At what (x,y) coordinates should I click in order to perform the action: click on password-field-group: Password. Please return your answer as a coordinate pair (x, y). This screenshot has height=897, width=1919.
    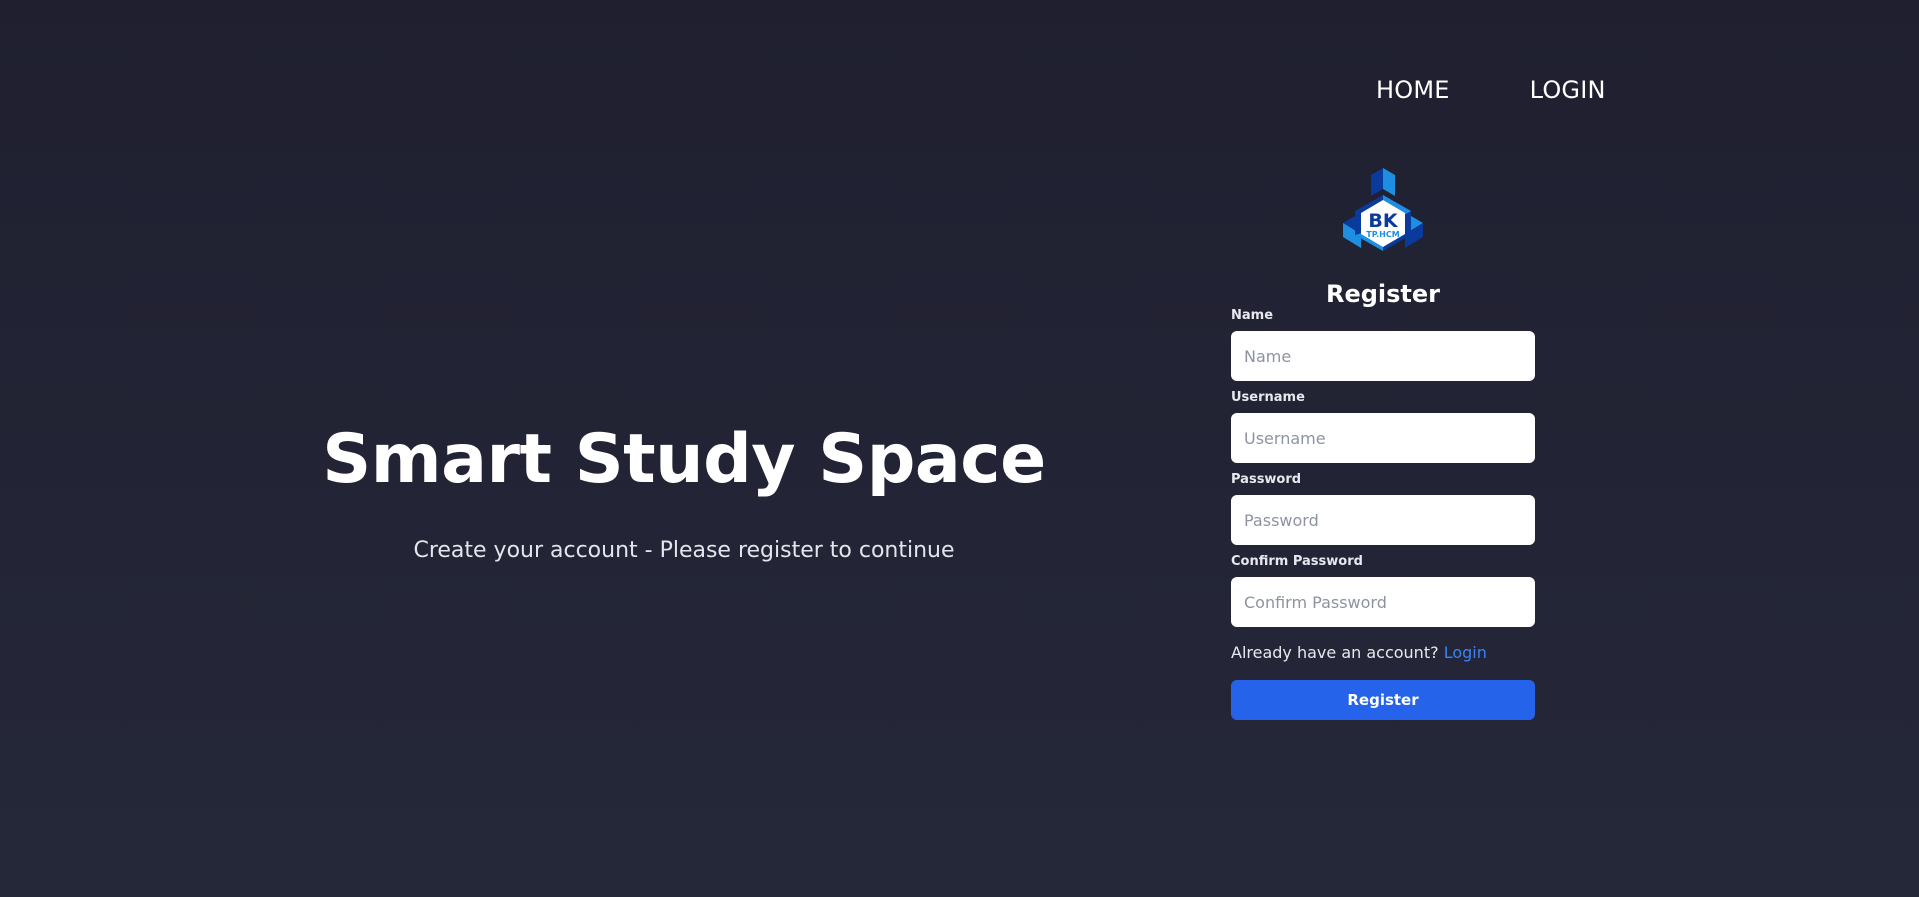
    Looking at the image, I should click on (1383, 508).